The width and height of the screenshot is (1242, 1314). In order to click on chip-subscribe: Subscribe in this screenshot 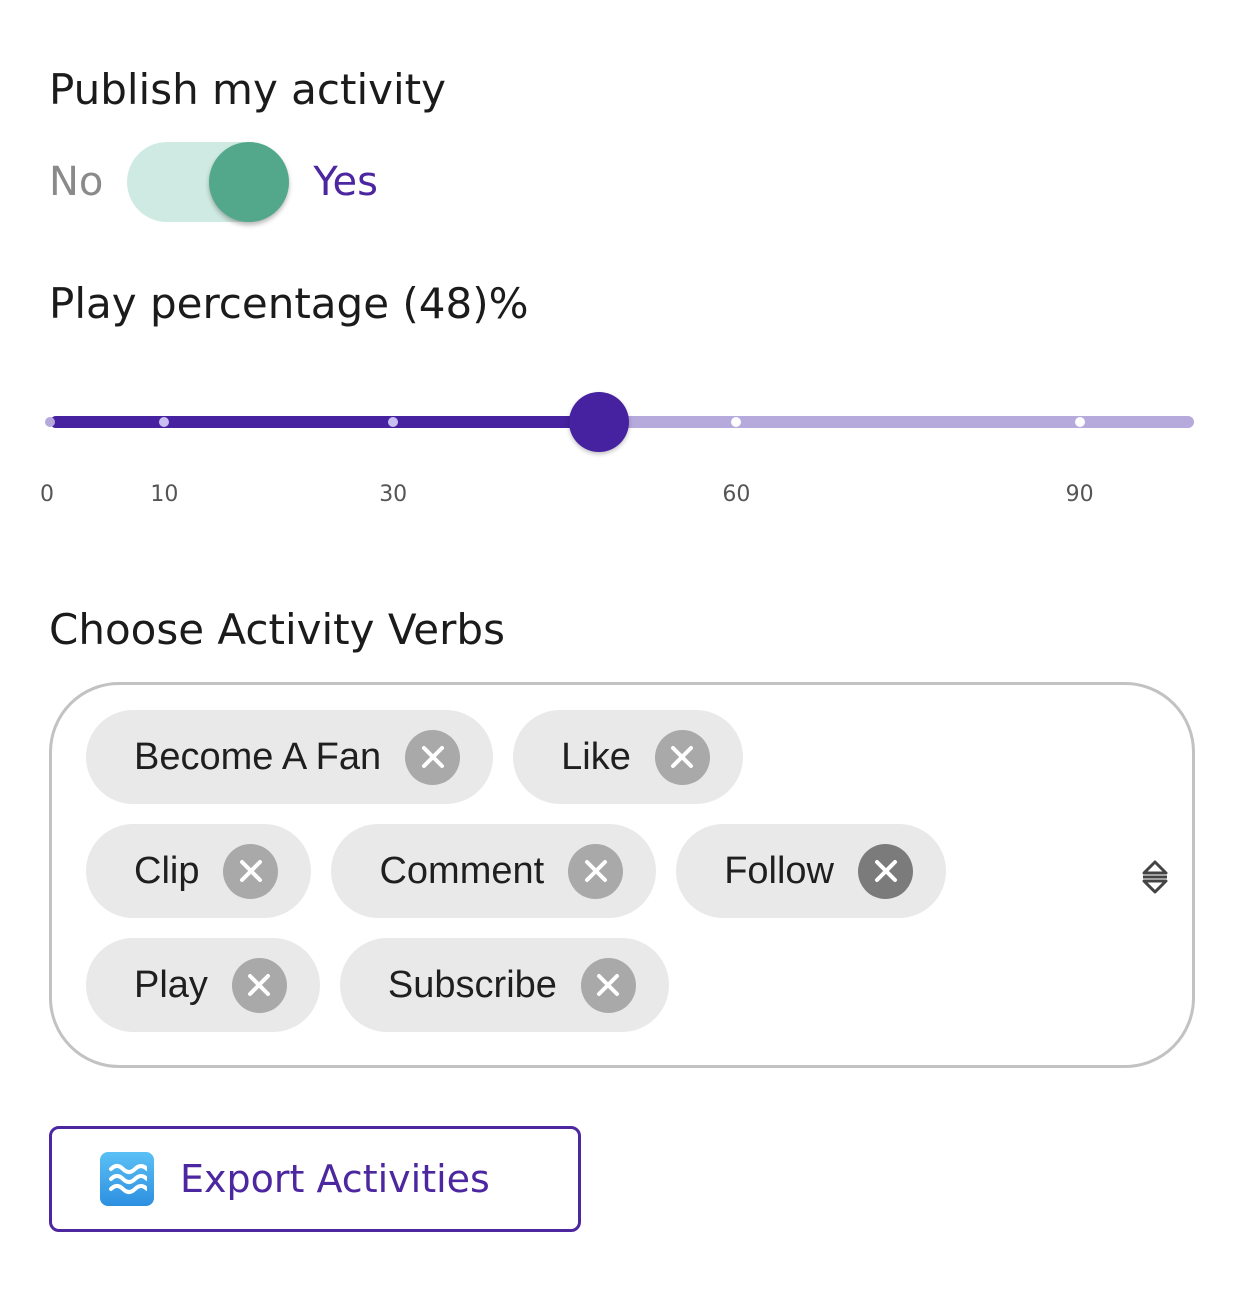, I will do `click(504, 985)`.